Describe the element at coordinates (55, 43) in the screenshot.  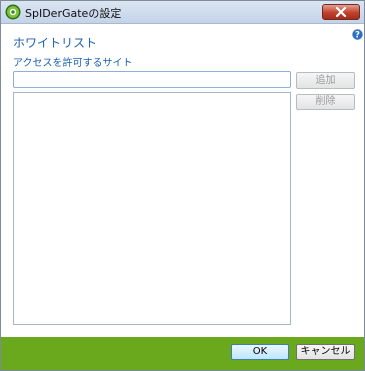
I see `section-heading: ホワイトリスト` at that location.